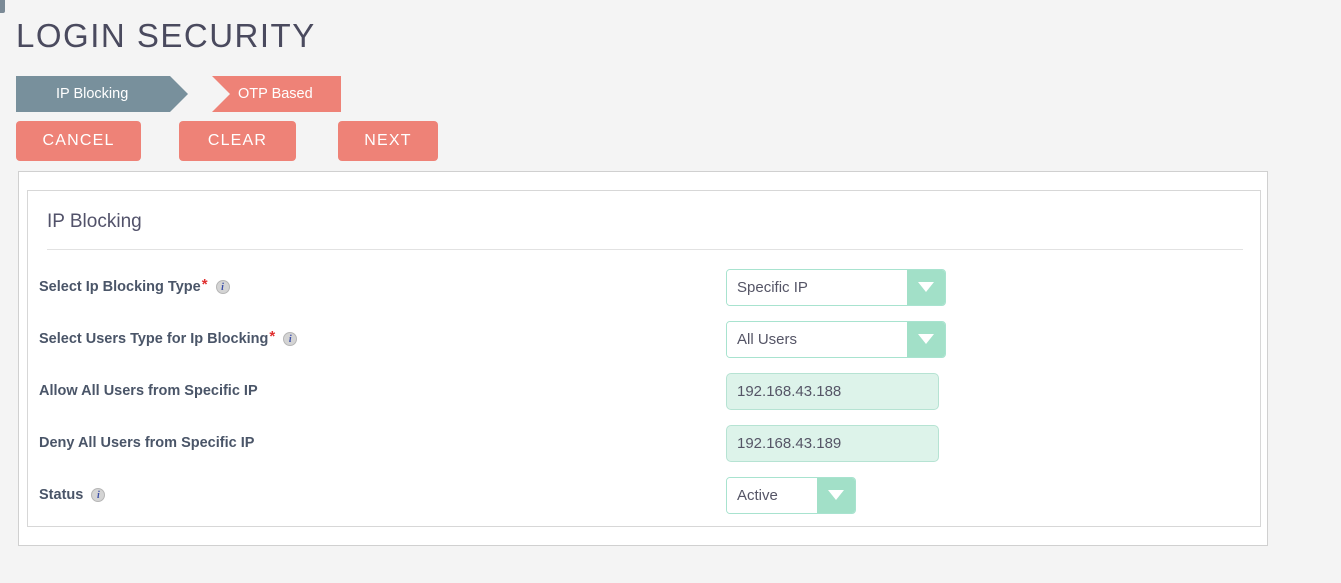 This screenshot has height=583, width=1341. I want to click on control-allow-ip, so click(832, 391).